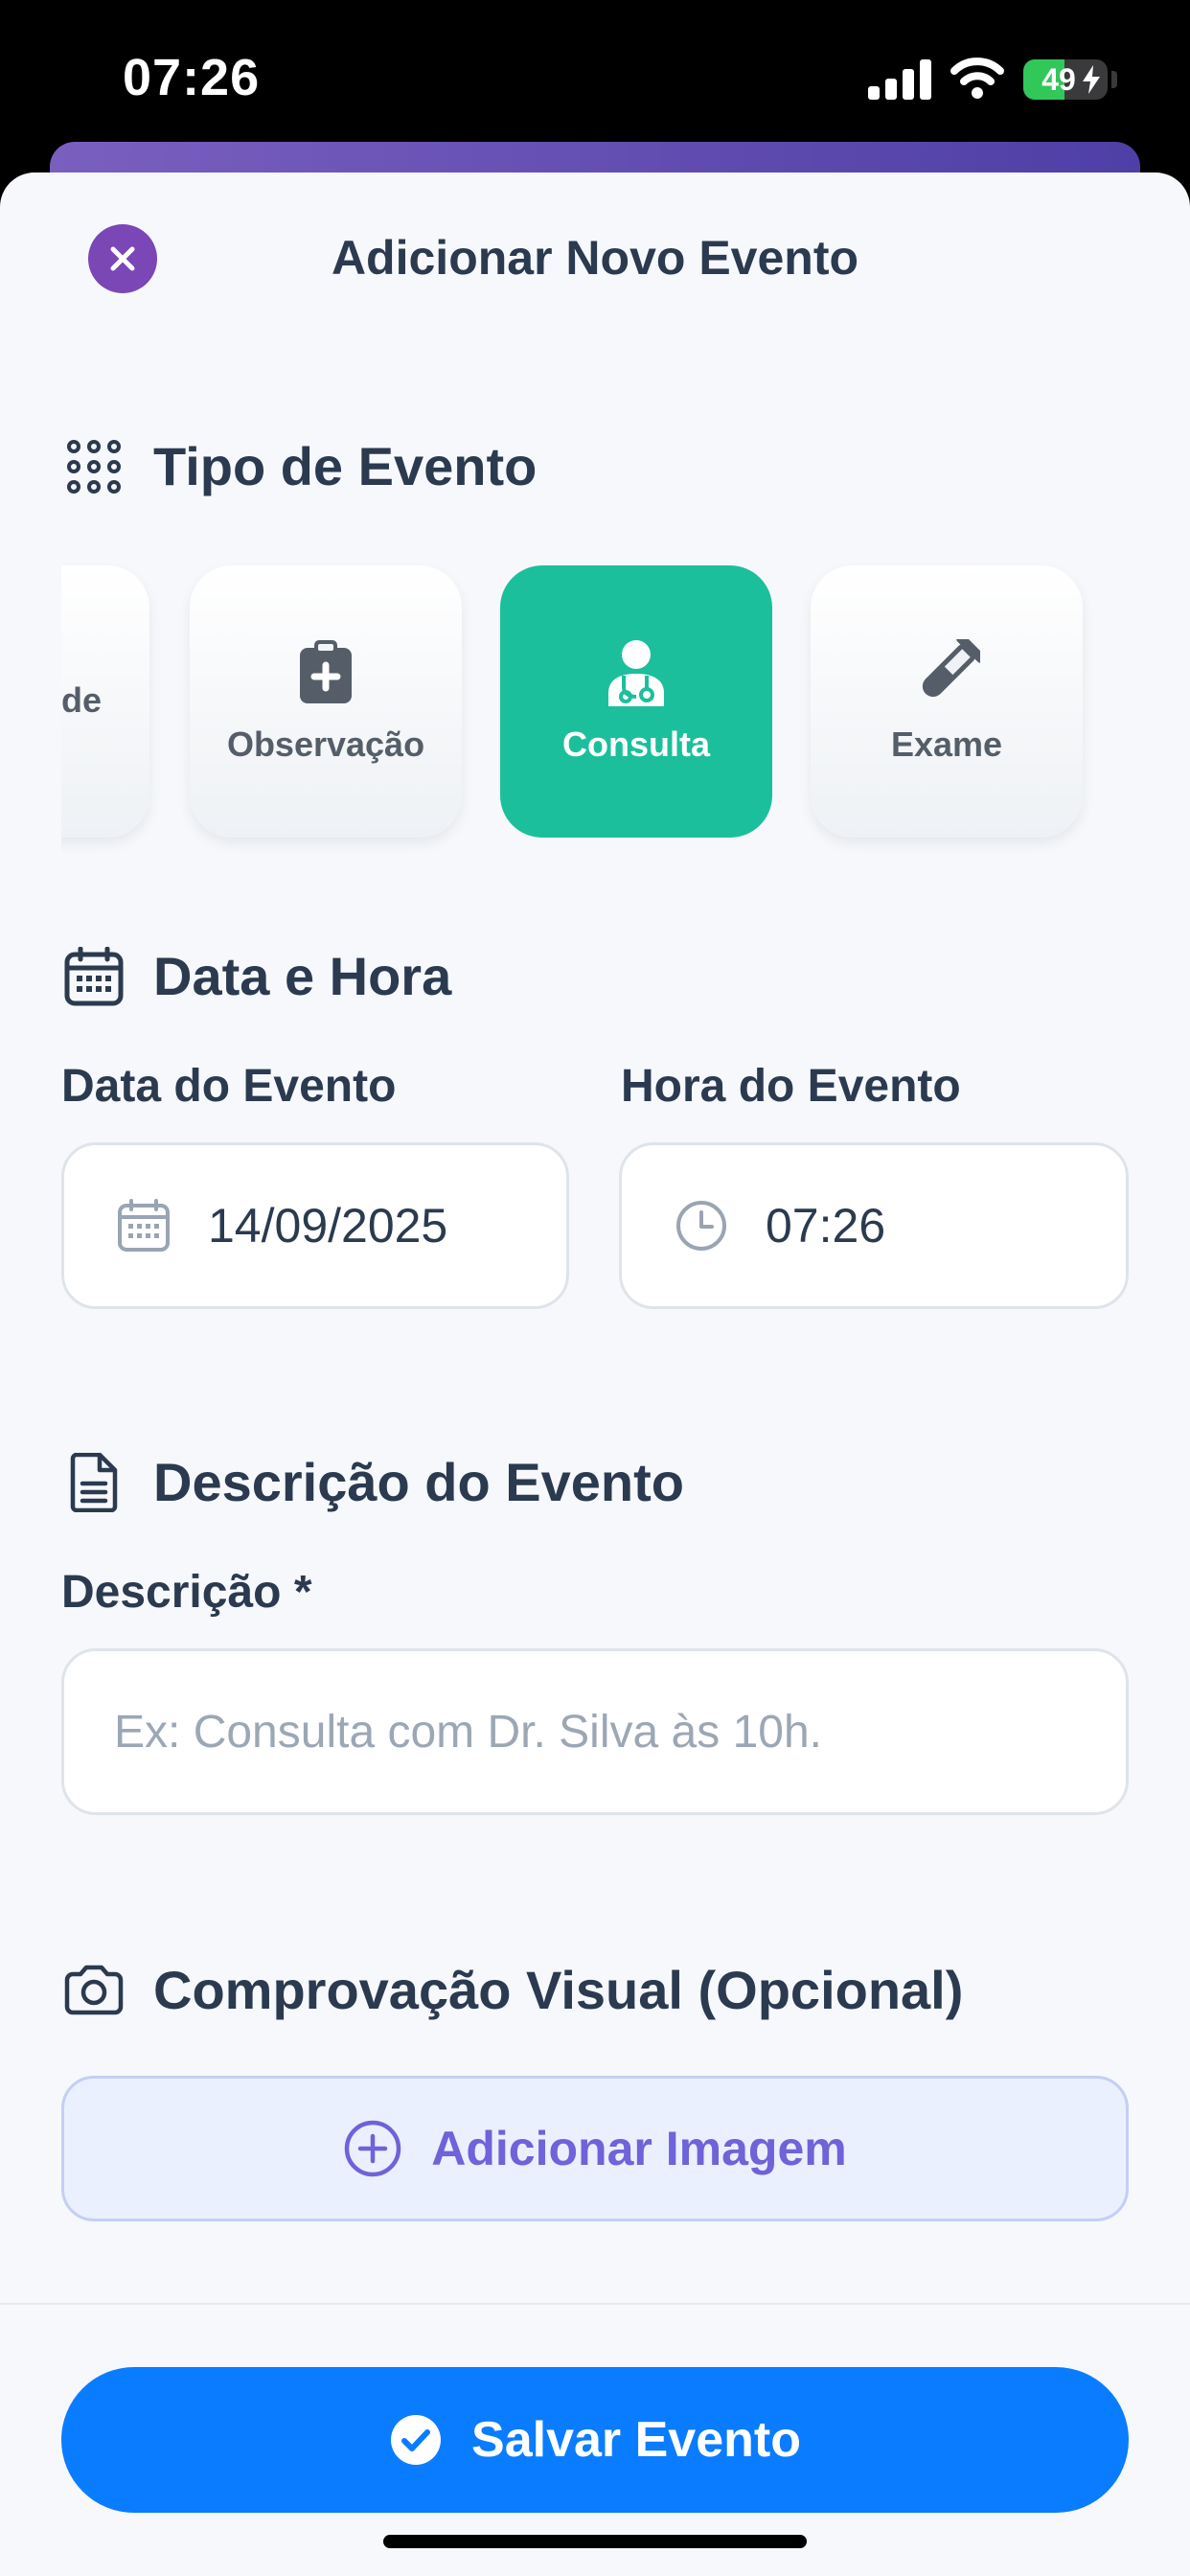  Describe the element at coordinates (187, 1592) in the screenshot. I see `description-label: Descrição *` at that location.